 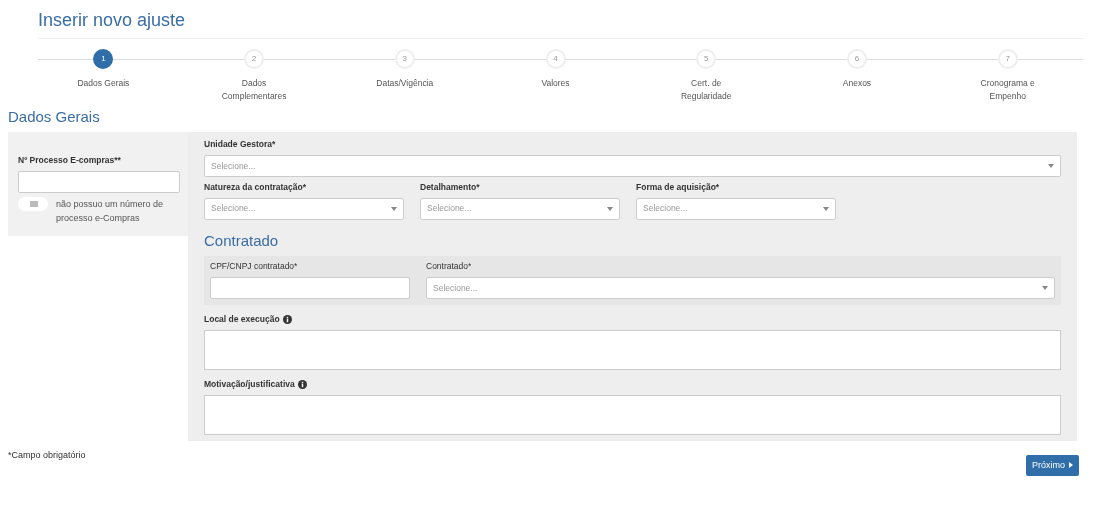 What do you see at coordinates (103, 58) in the screenshot?
I see `step-circle: 1` at bounding box center [103, 58].